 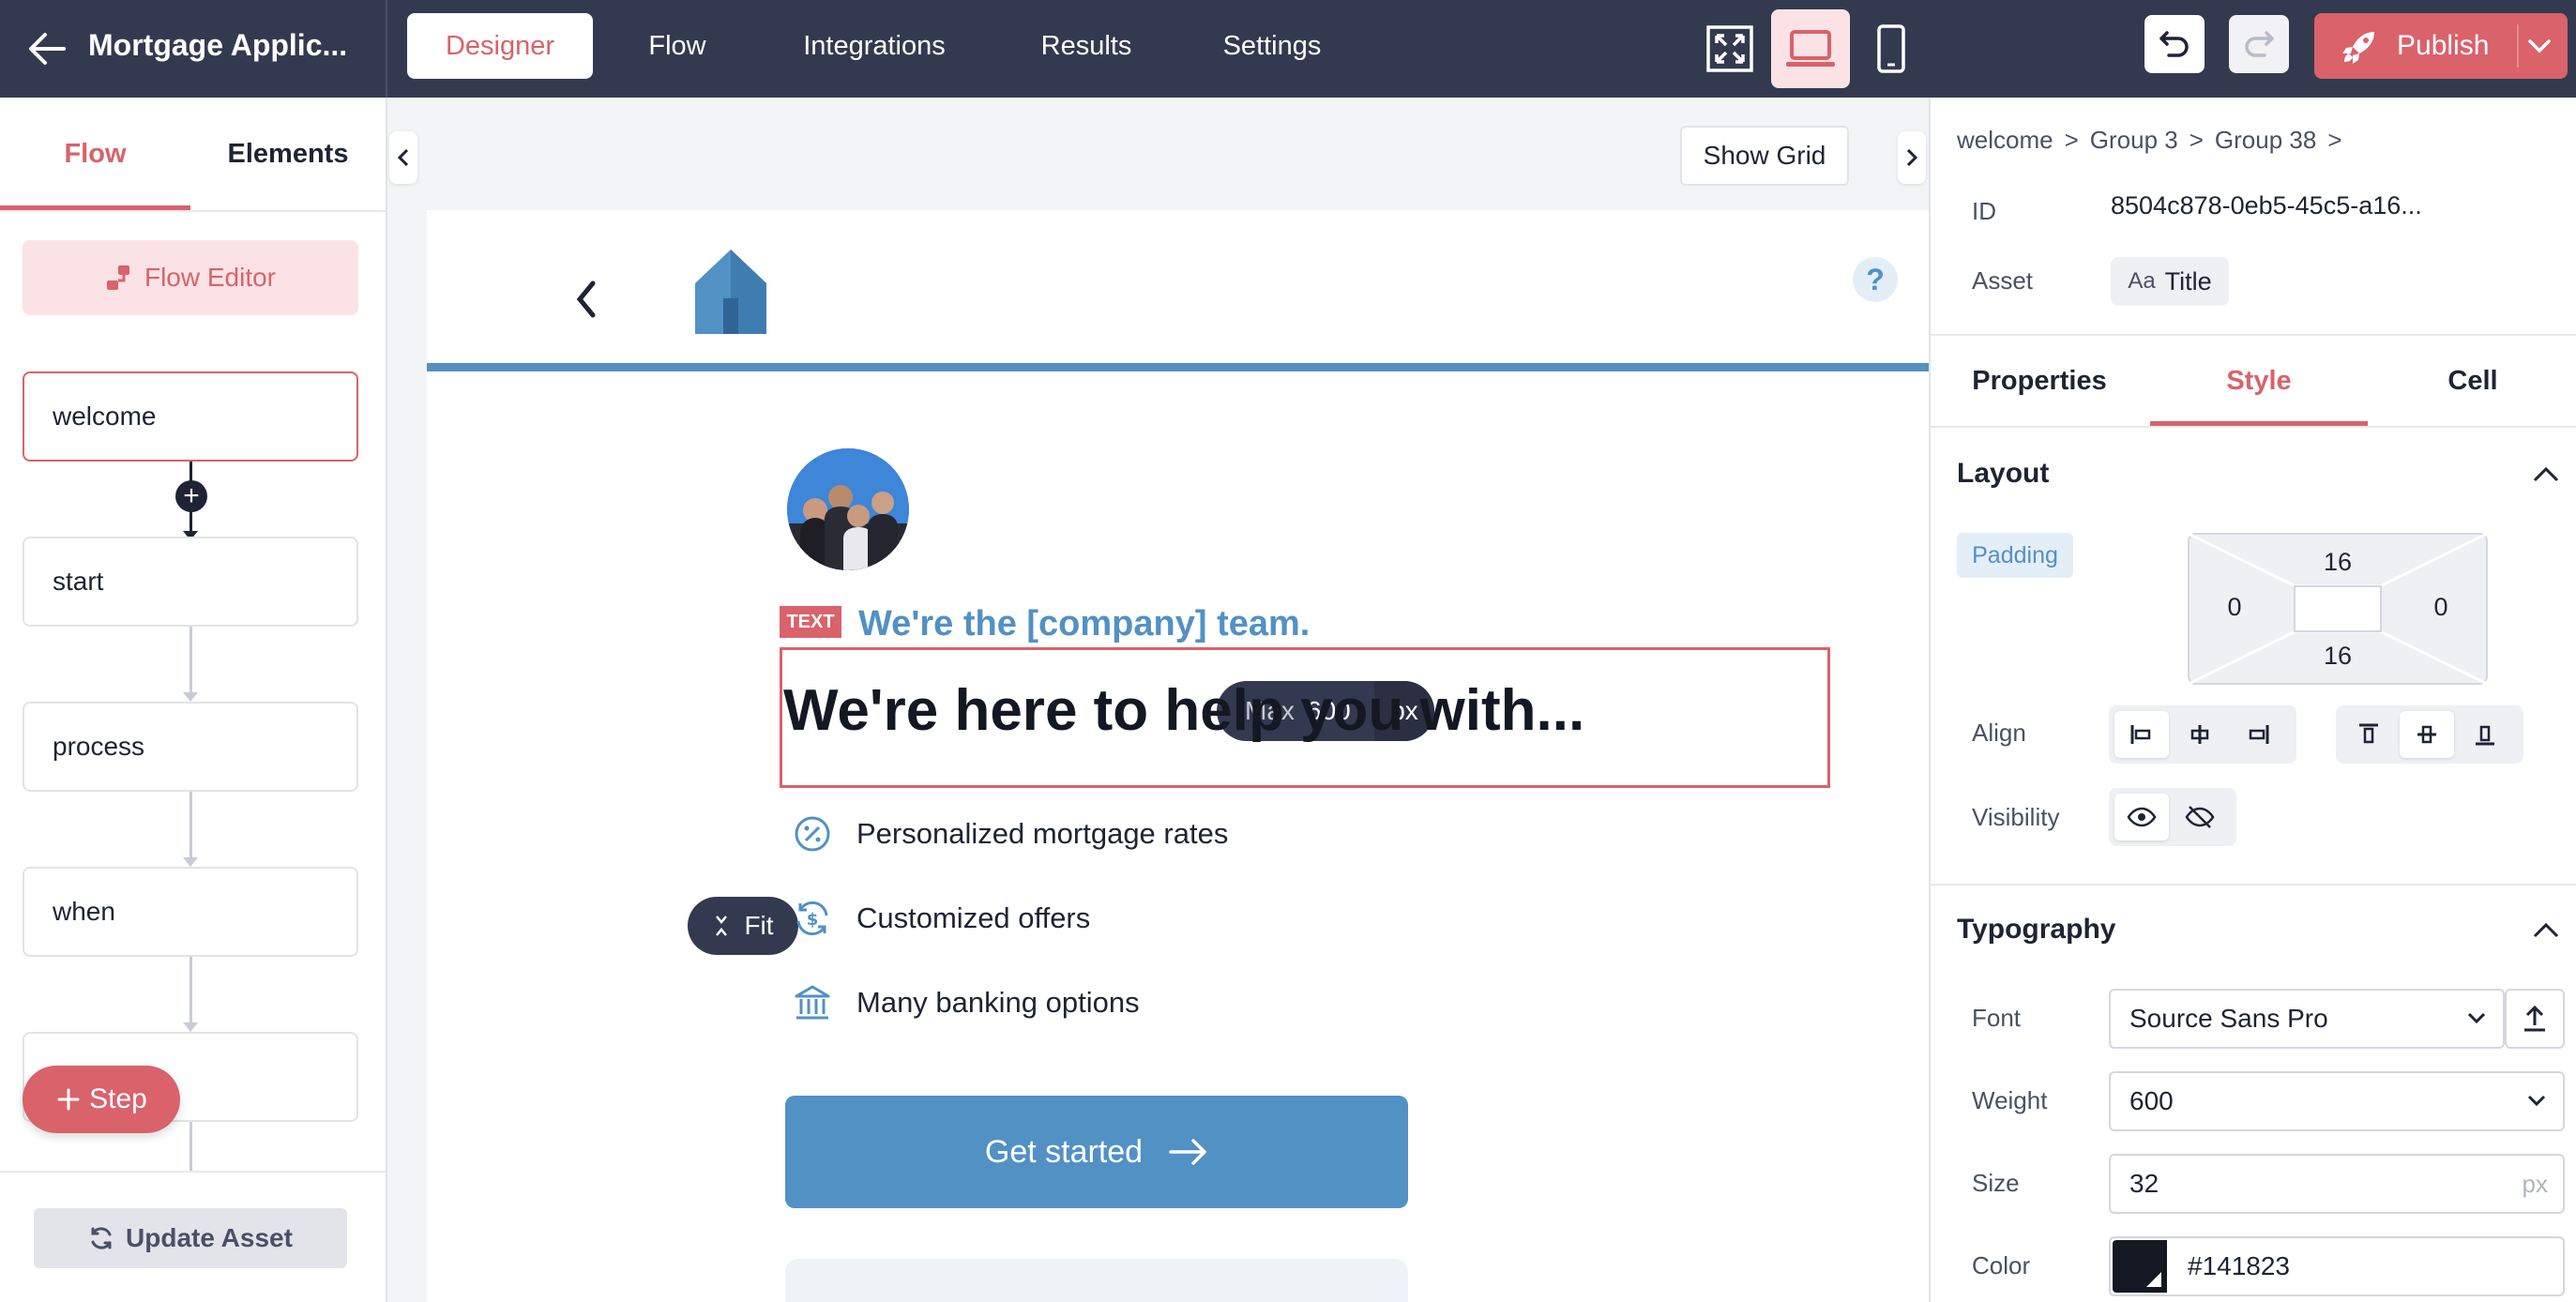 I want to click on redo-button, so click(x=2259, y=44).